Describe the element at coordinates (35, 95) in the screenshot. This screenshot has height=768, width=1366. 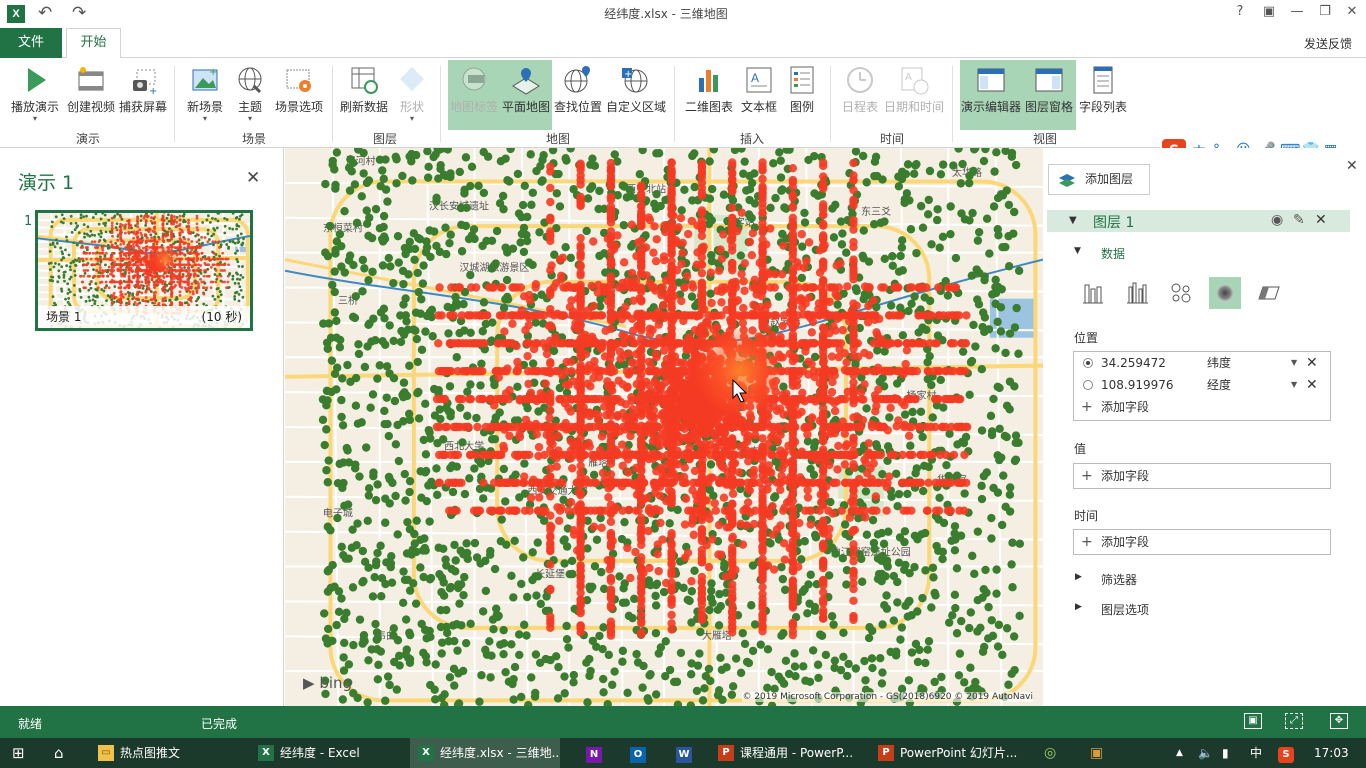
I see `play-tour-button: 播放演示 ▾` at that location.